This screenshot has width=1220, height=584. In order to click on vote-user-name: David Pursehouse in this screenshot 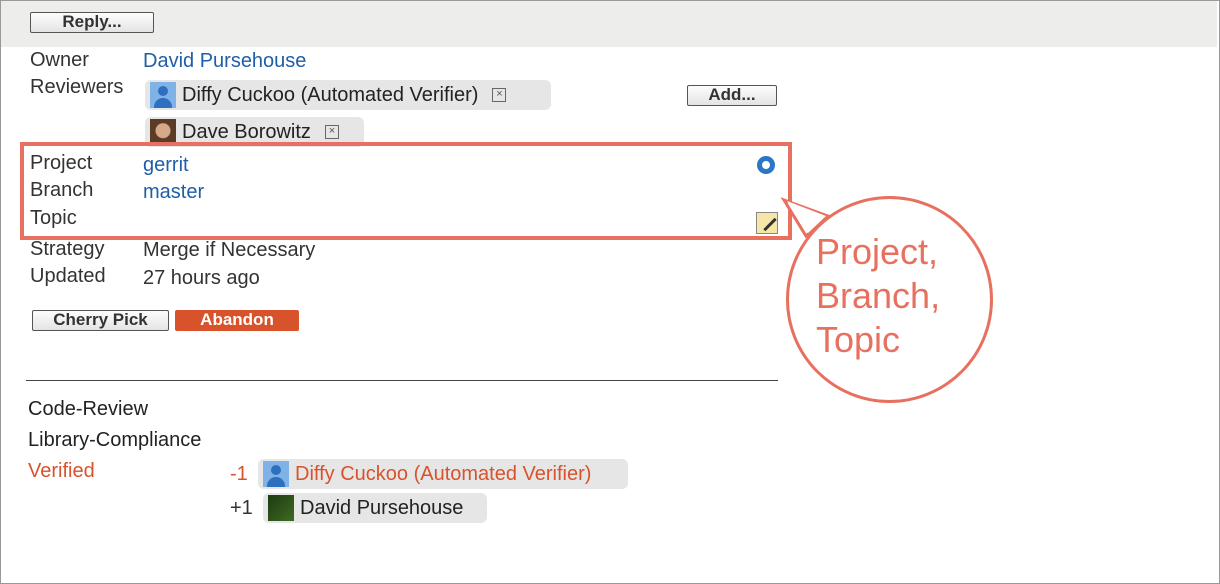, I will do `click(382, 507)`.